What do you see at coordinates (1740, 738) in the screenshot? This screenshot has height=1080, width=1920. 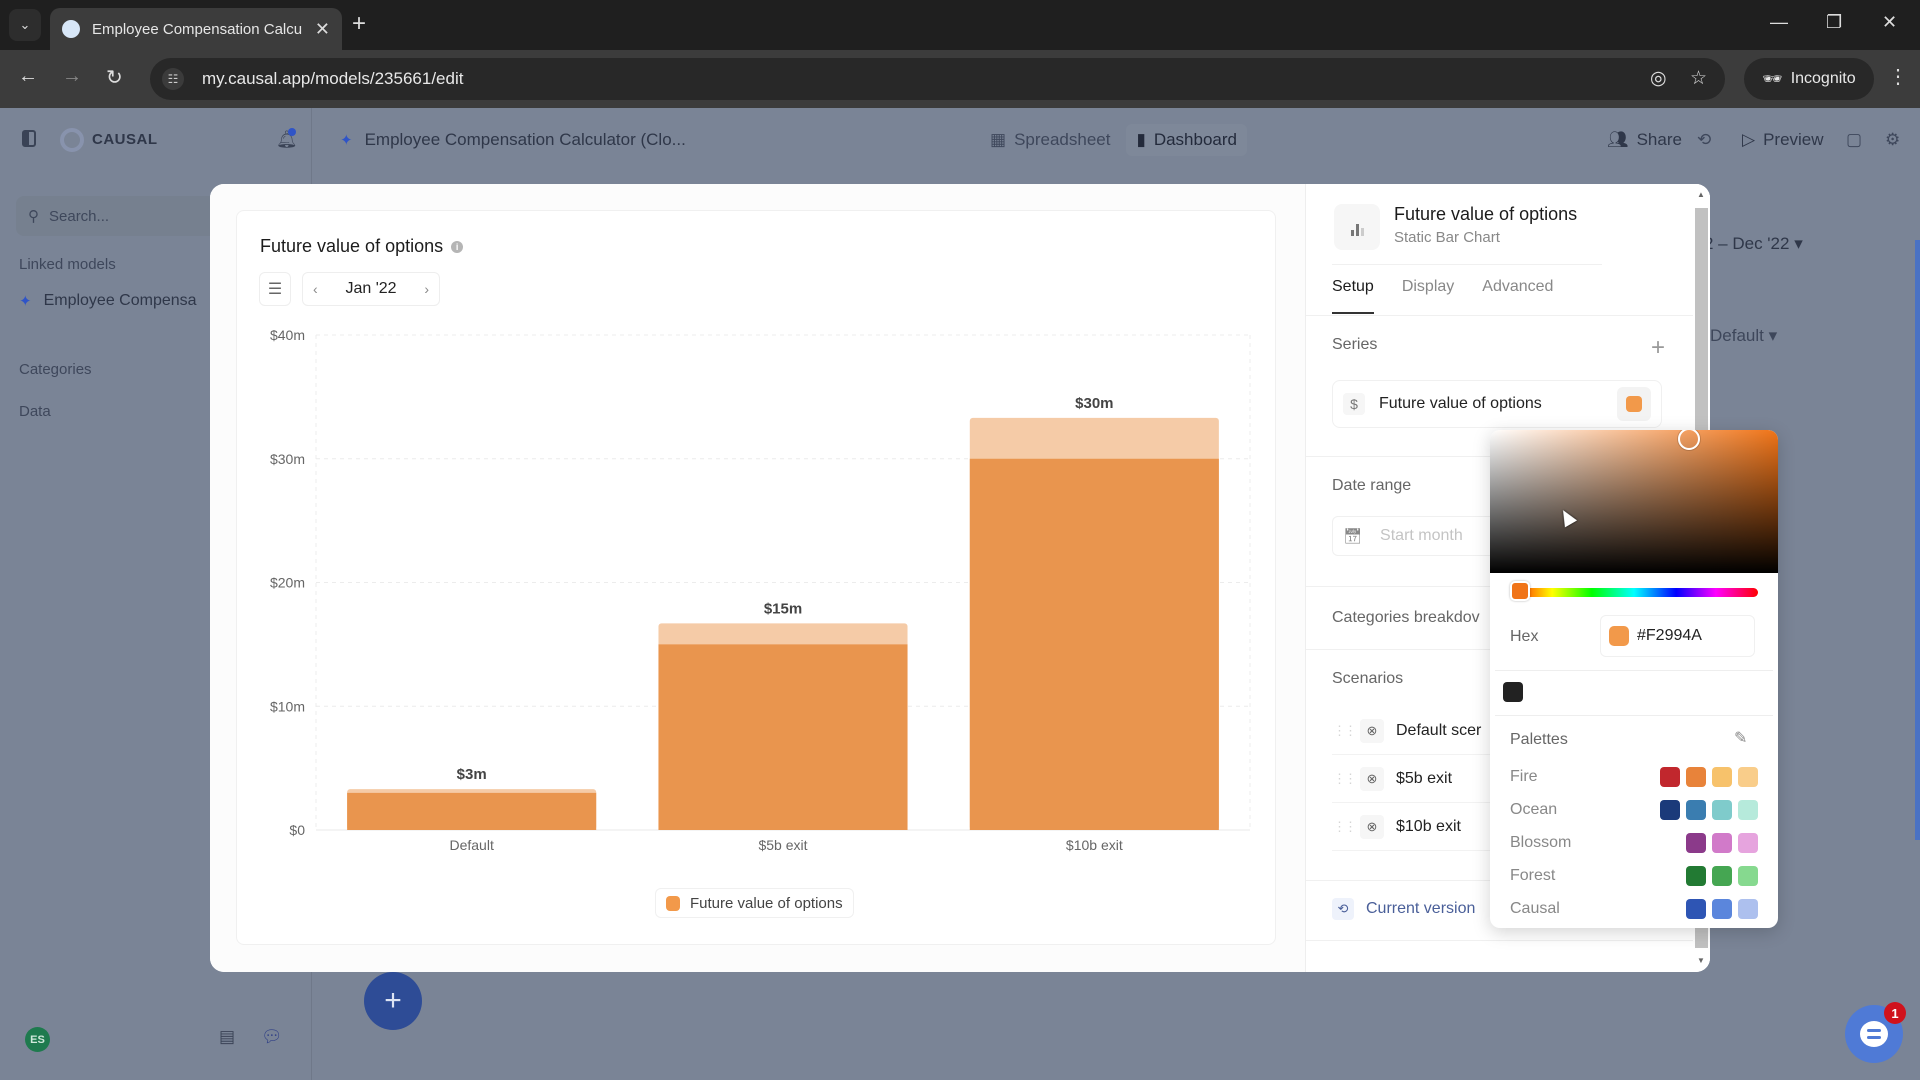 I see `edit-pencil-icon: ✎` at bounding box center [1740, 738].